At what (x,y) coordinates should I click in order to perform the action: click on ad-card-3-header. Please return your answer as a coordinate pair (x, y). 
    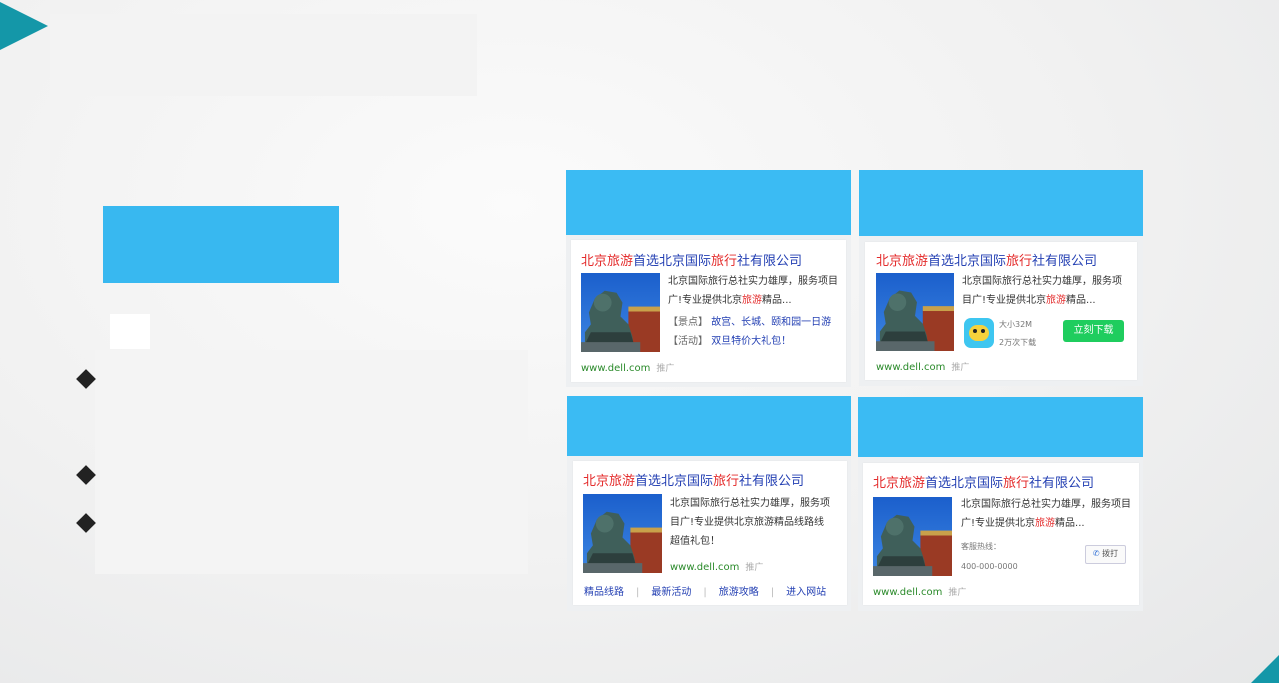
    Looking at the image, I should click on (709, 426).